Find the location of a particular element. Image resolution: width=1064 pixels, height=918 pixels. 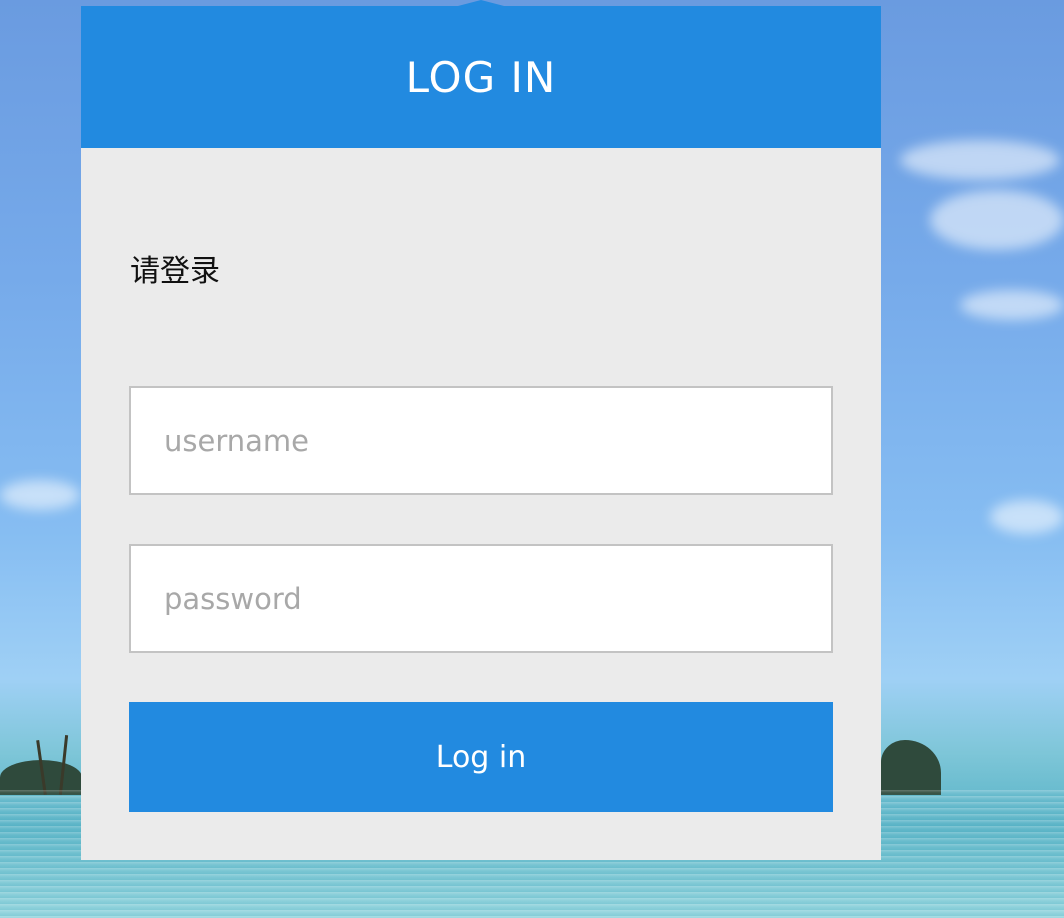

login-button: Log in is located at coordinates (481, 757).